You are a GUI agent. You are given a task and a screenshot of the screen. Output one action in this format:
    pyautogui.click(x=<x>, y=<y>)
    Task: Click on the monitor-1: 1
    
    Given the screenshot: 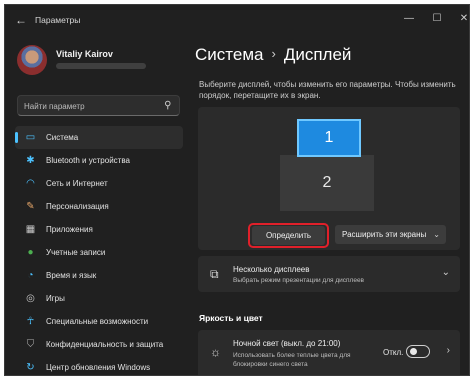 What is the action you would take?
    pyautogui.click(x=329, y=138)
    